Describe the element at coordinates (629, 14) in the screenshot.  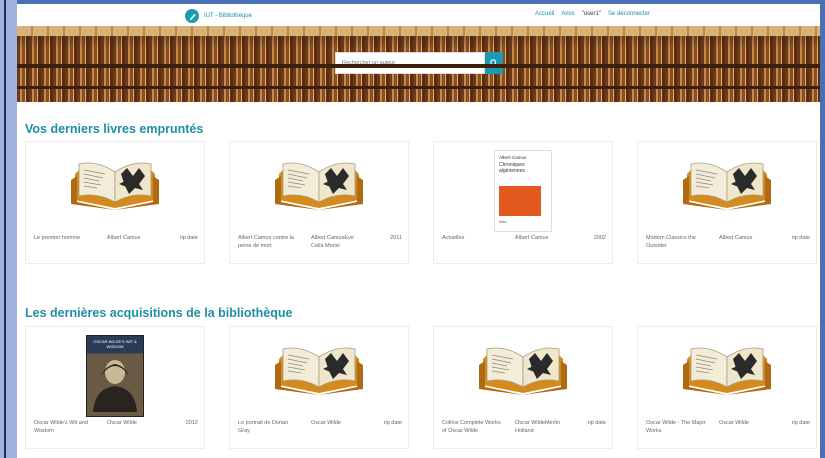
I see `nav-link-logout: Se déconnecter` at that location.